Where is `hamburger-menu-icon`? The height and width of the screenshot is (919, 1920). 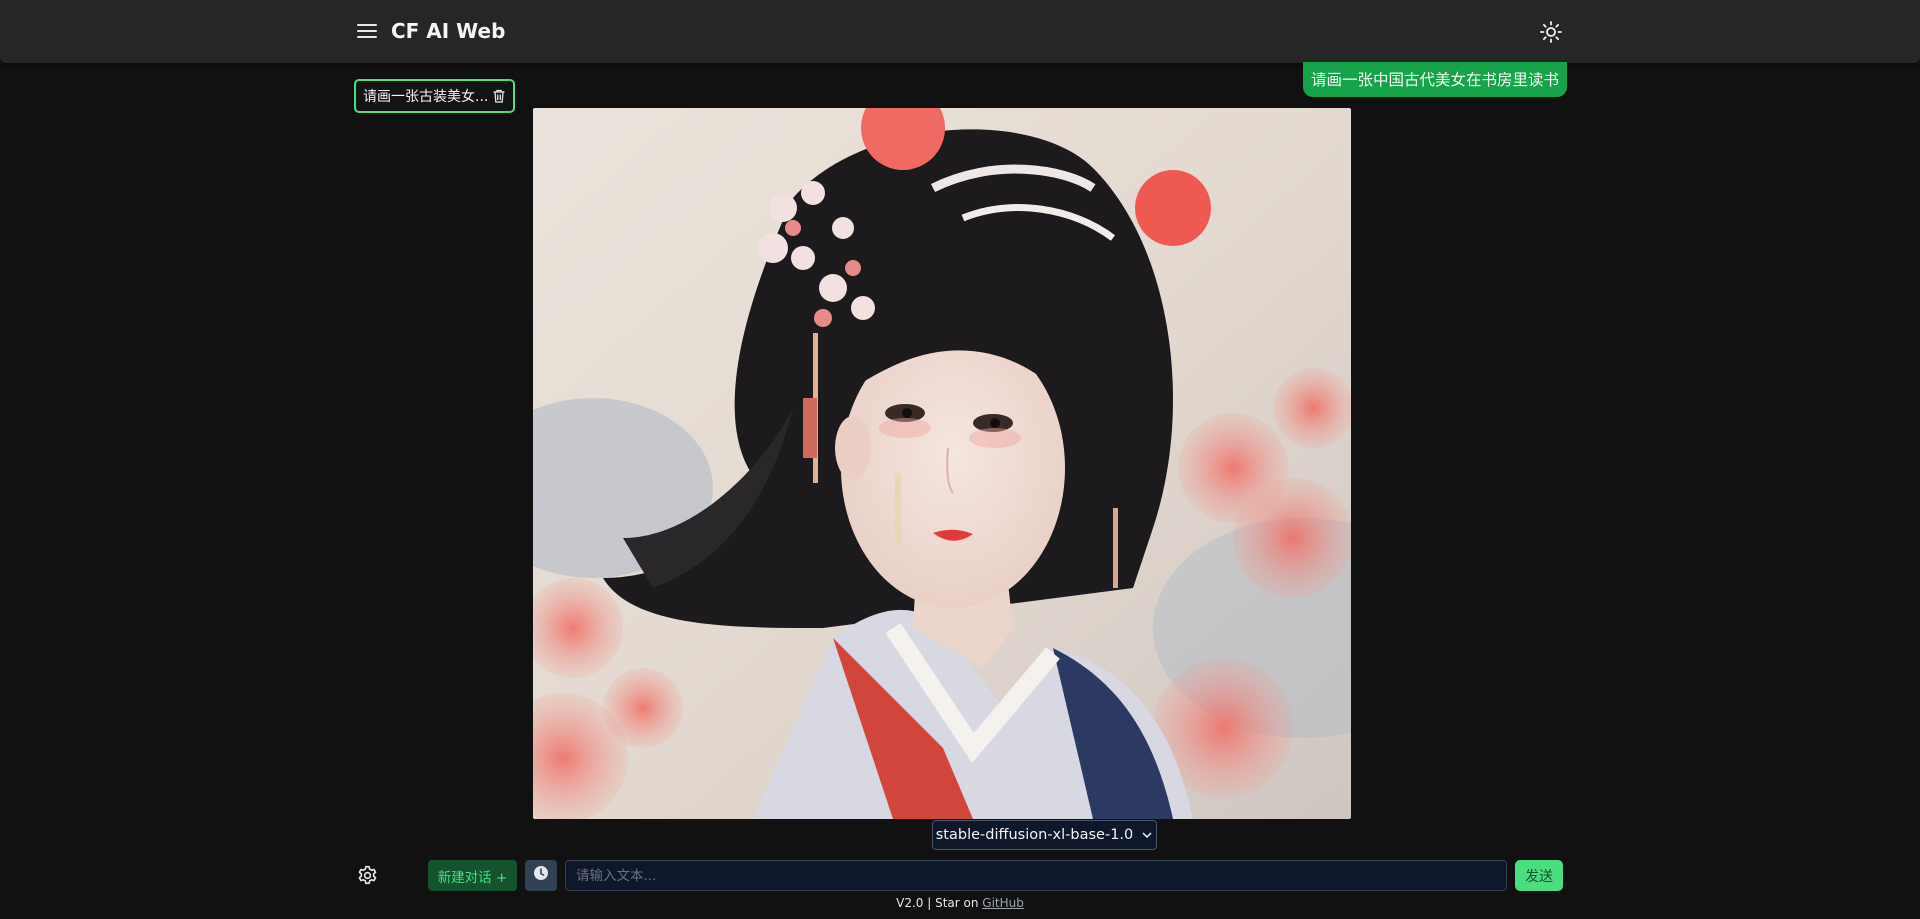
hamburger-menu-icon is located at coordinates (367, 31).